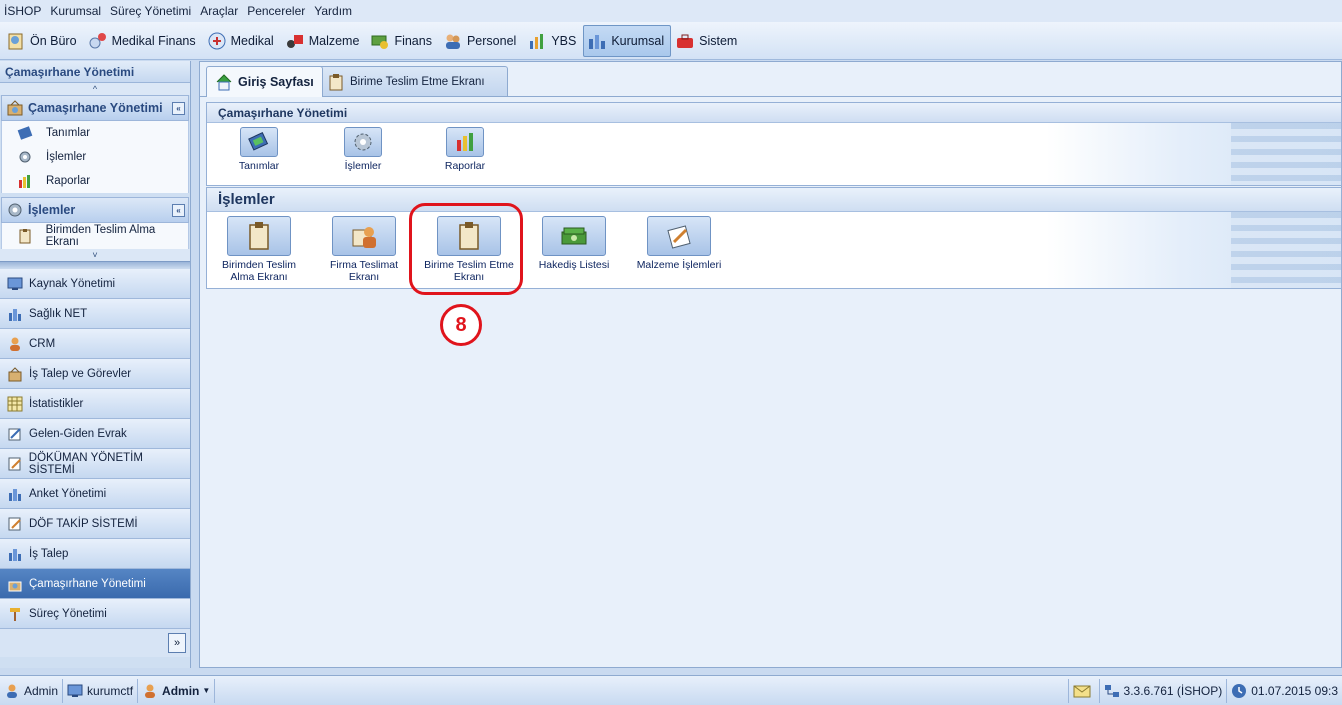  Describe the element at coordinates (335, 11) in the screenshot. I see `menu-yardim: Yardım` at that location.